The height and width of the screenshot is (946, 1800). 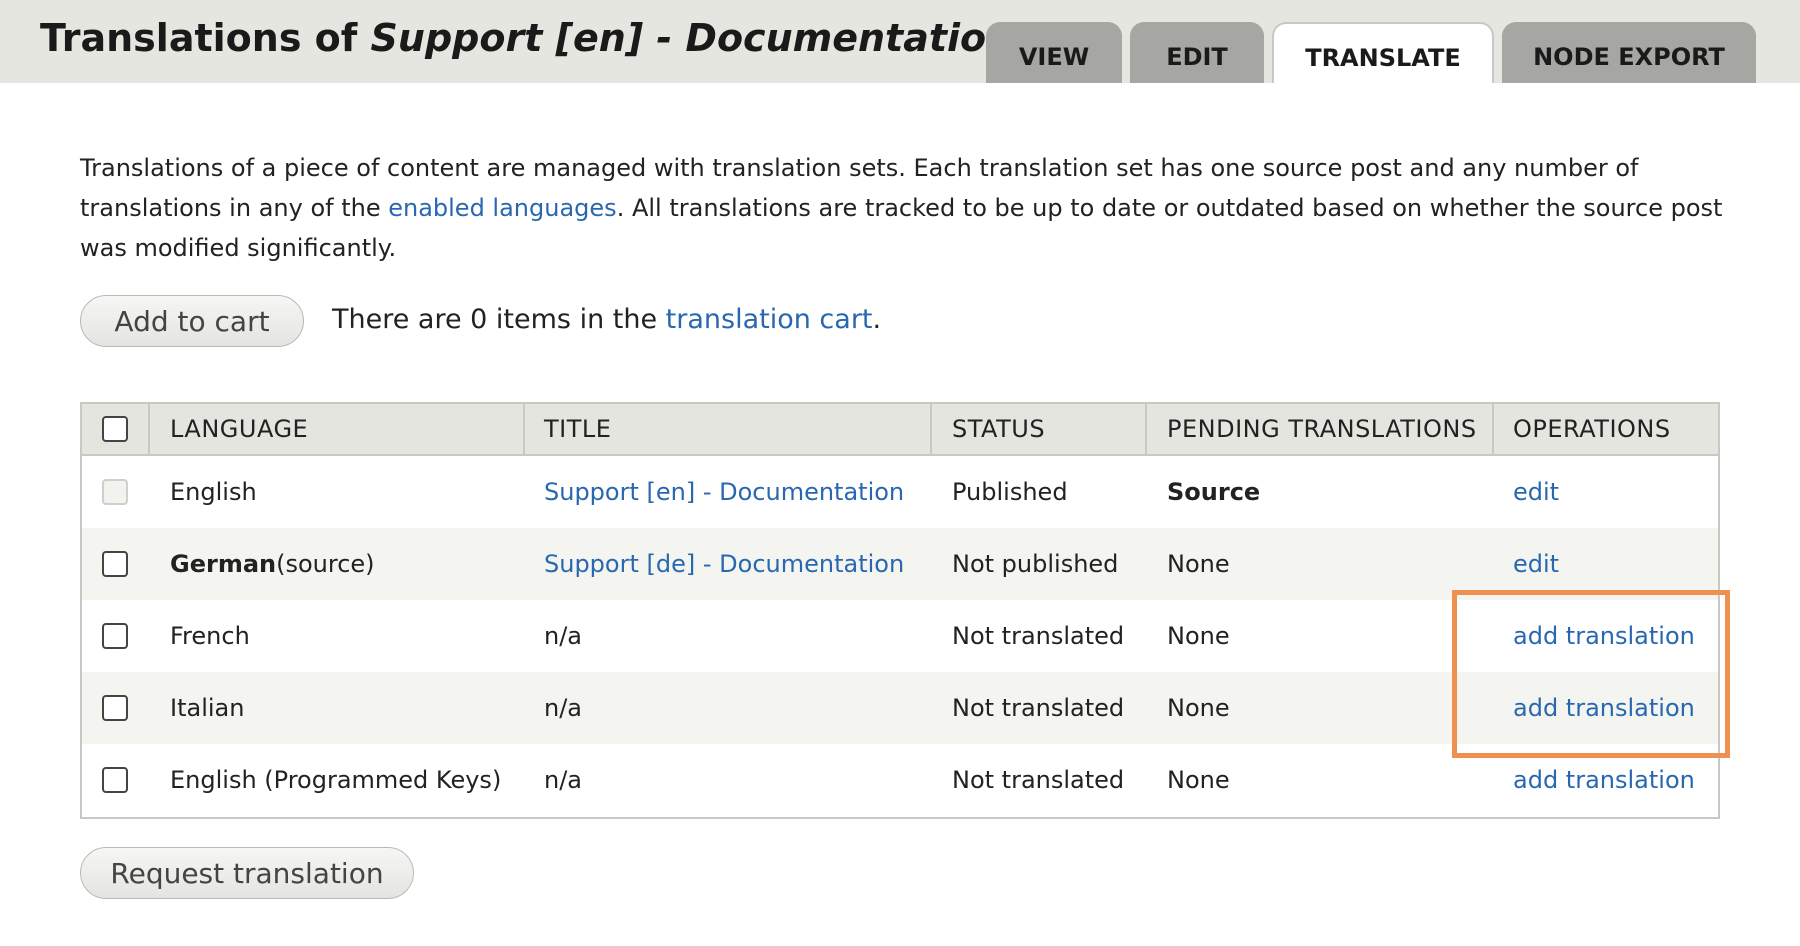 I want to click on row-title-link: Support [de] - Documentation, so click(x=724, y=564).